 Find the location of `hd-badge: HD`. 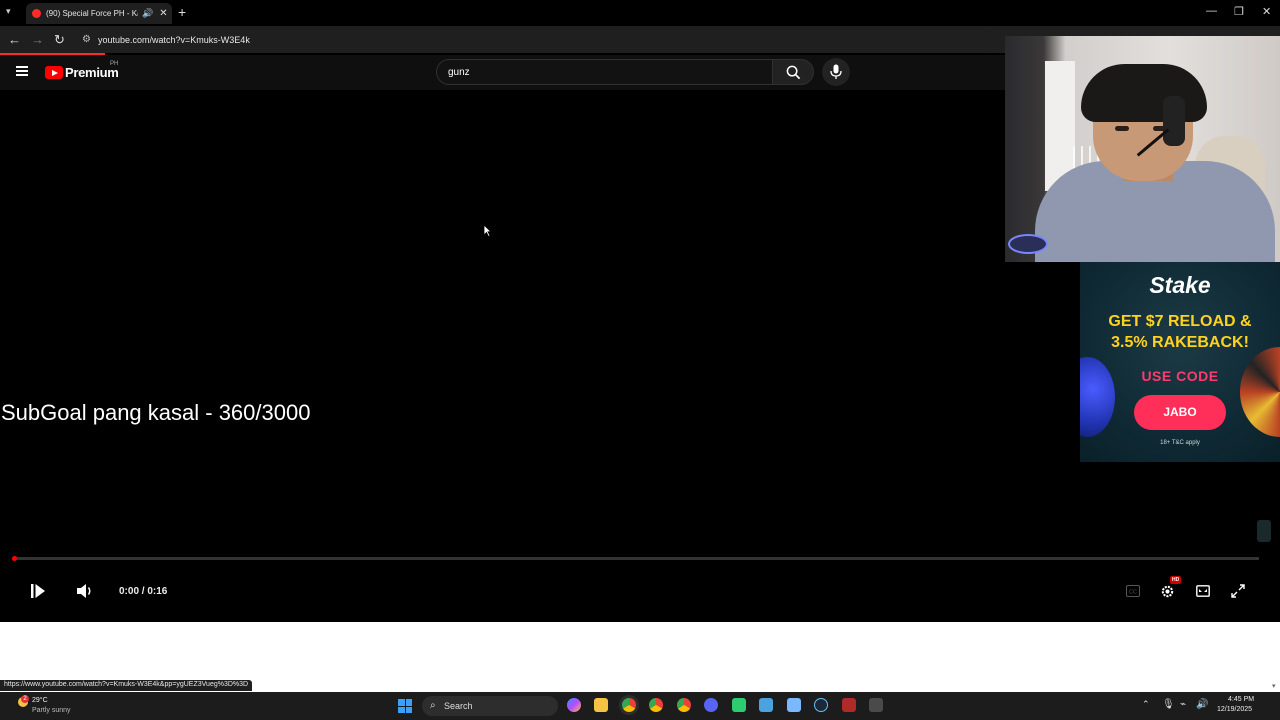

hd-badge: HD is located at coordinates (1176, 580).